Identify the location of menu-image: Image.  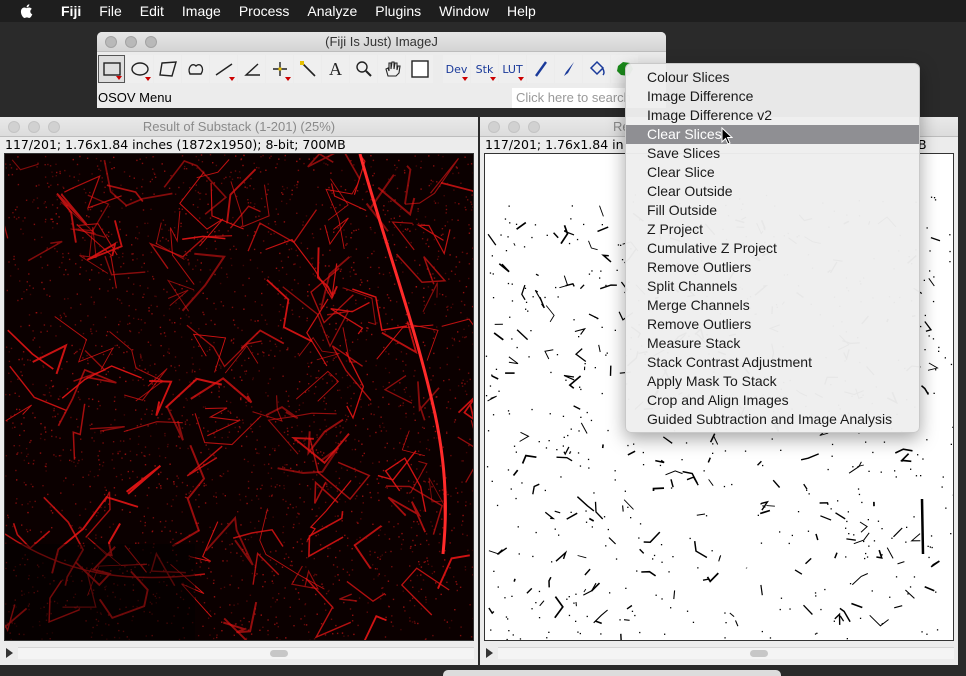
(201, 11).